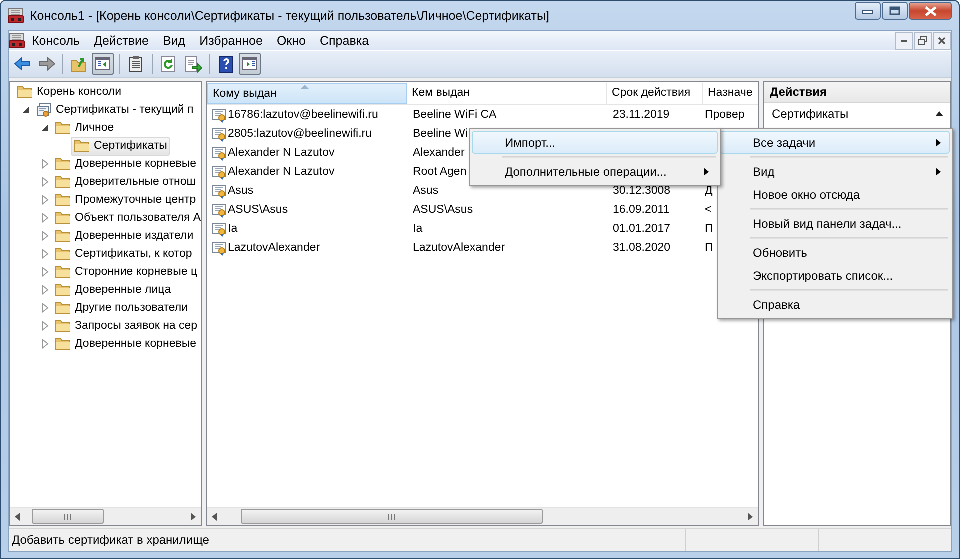  Describe the element at coordinates (290, 15) in the screenshot. I see `window-title: Консоль1 - [Корень консоли\Сертификаты - текущий пользователь\Личное\Сертификаты]` at that location.